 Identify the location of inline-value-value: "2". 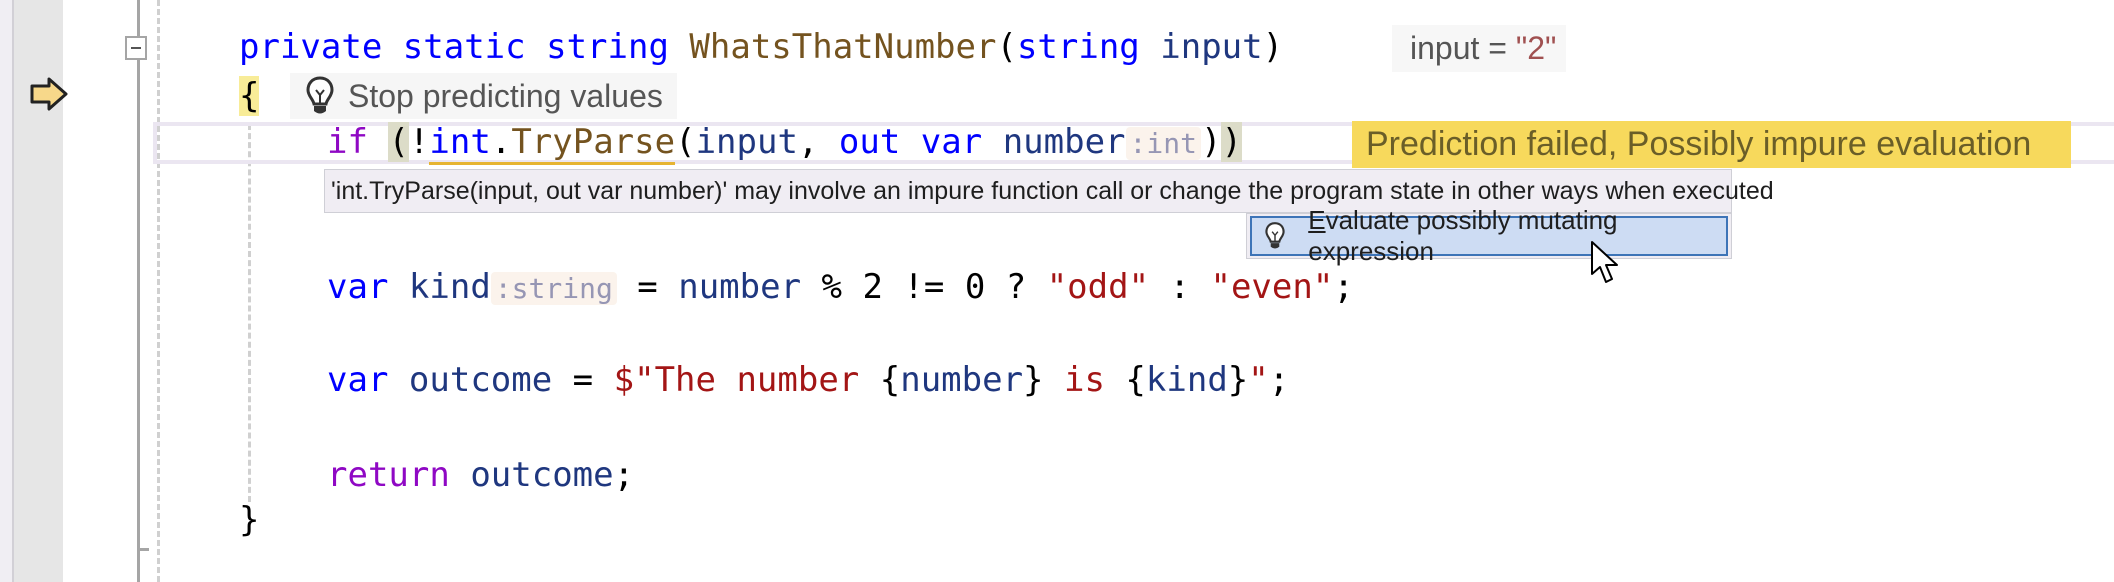
(1536, 48).